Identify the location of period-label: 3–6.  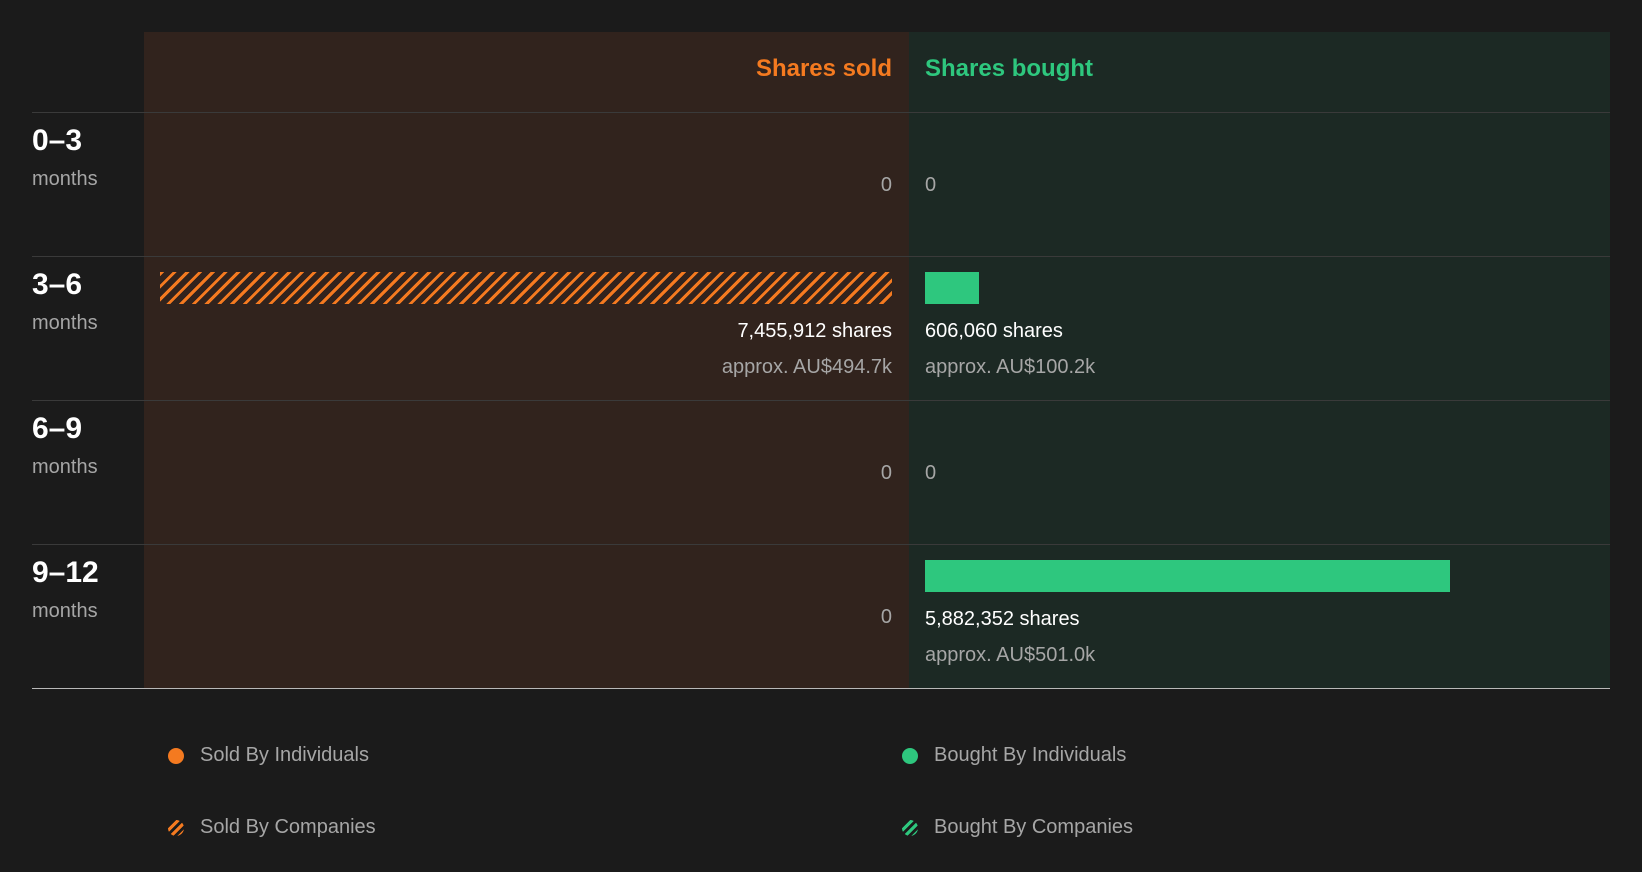
(57, 284).